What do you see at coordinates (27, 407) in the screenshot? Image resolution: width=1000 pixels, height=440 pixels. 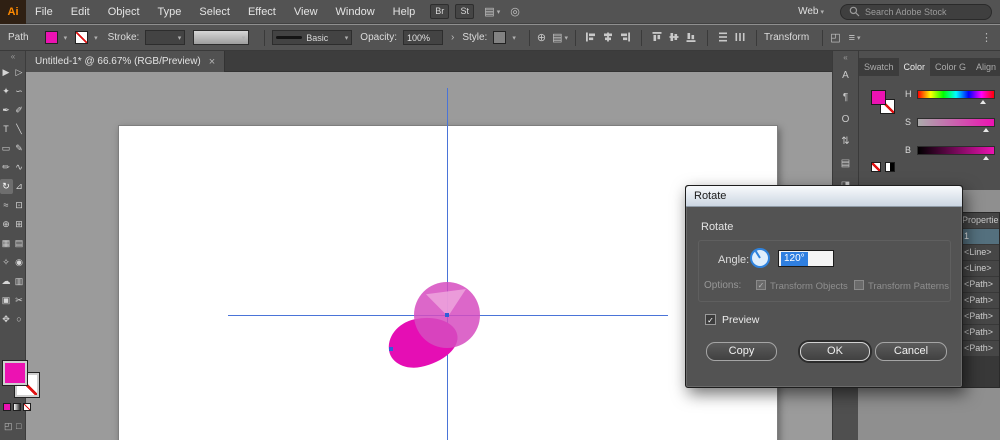 I see `none-mode-button` at bounding box center [27, 407].